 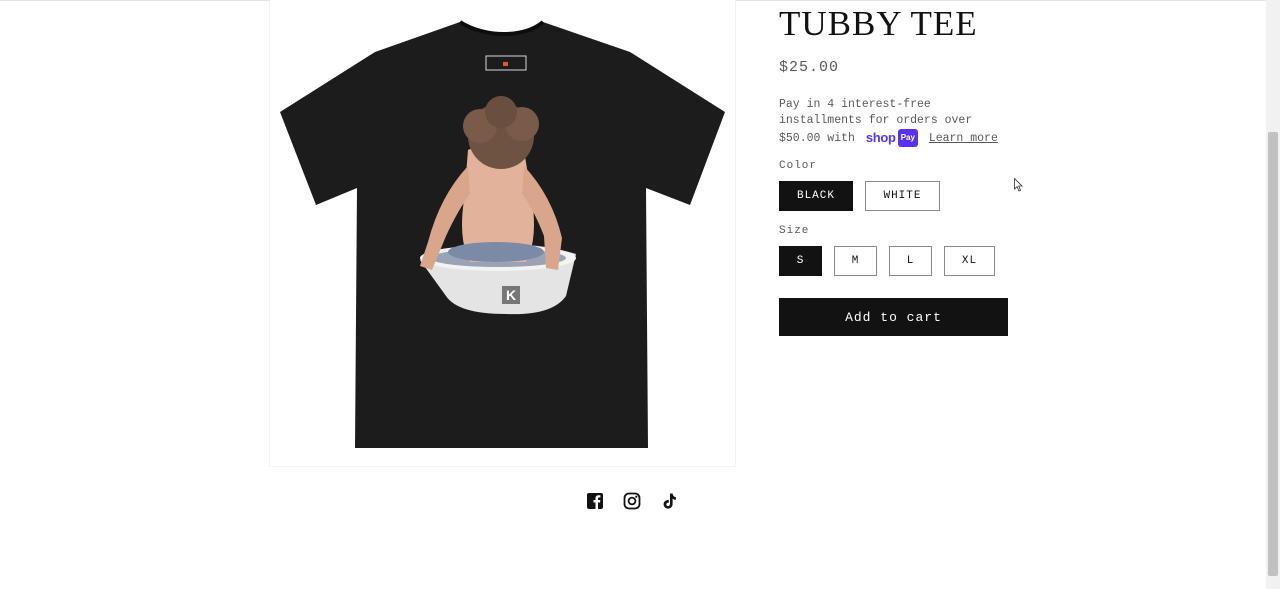 What do you see at coordinates (816, 196) in the screenshot?
I see `color-option-black: BLACK` at bounding box center [816, 196].